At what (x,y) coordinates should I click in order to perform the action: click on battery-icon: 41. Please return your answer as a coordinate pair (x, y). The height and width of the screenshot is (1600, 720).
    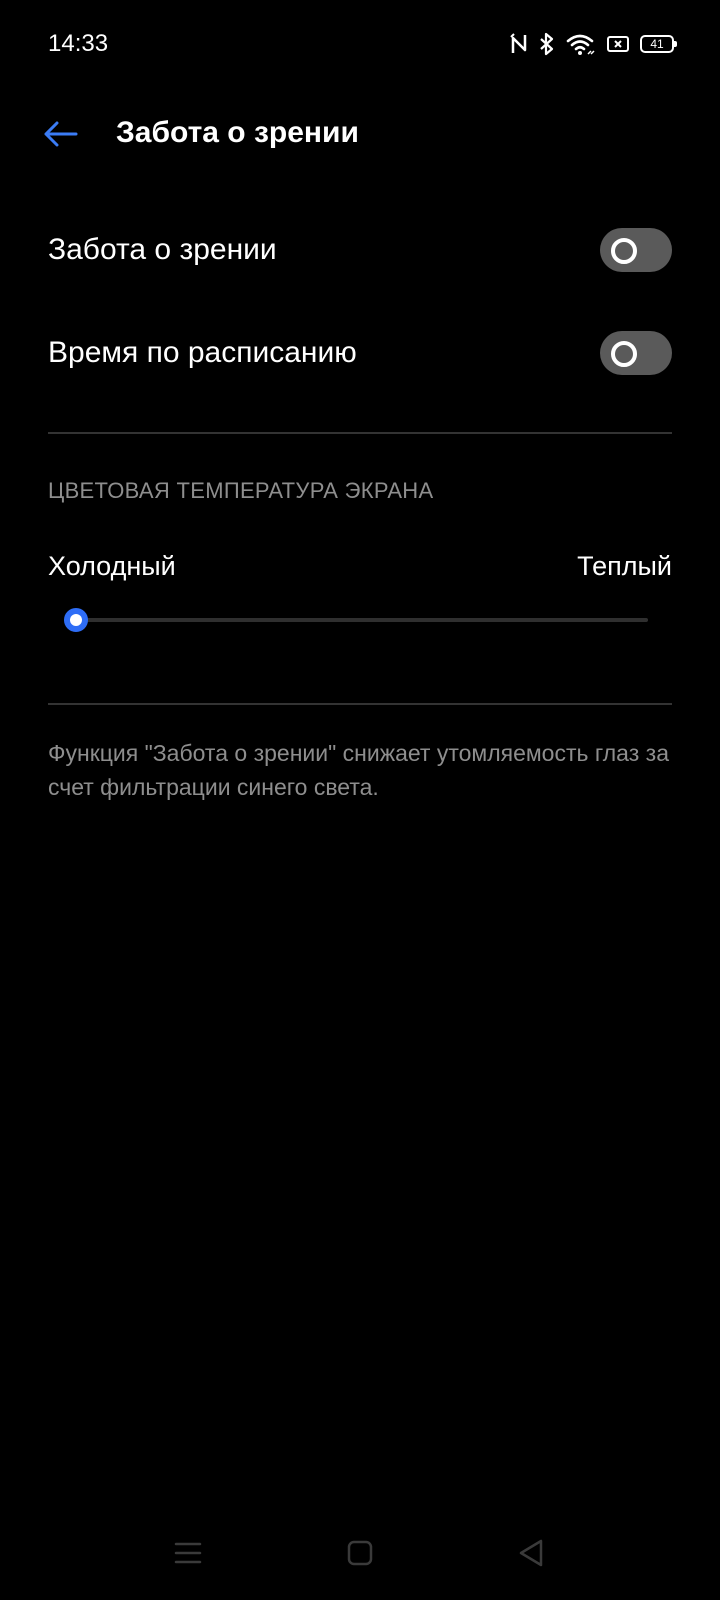
    Looking at the image, I should click on (658, 44).